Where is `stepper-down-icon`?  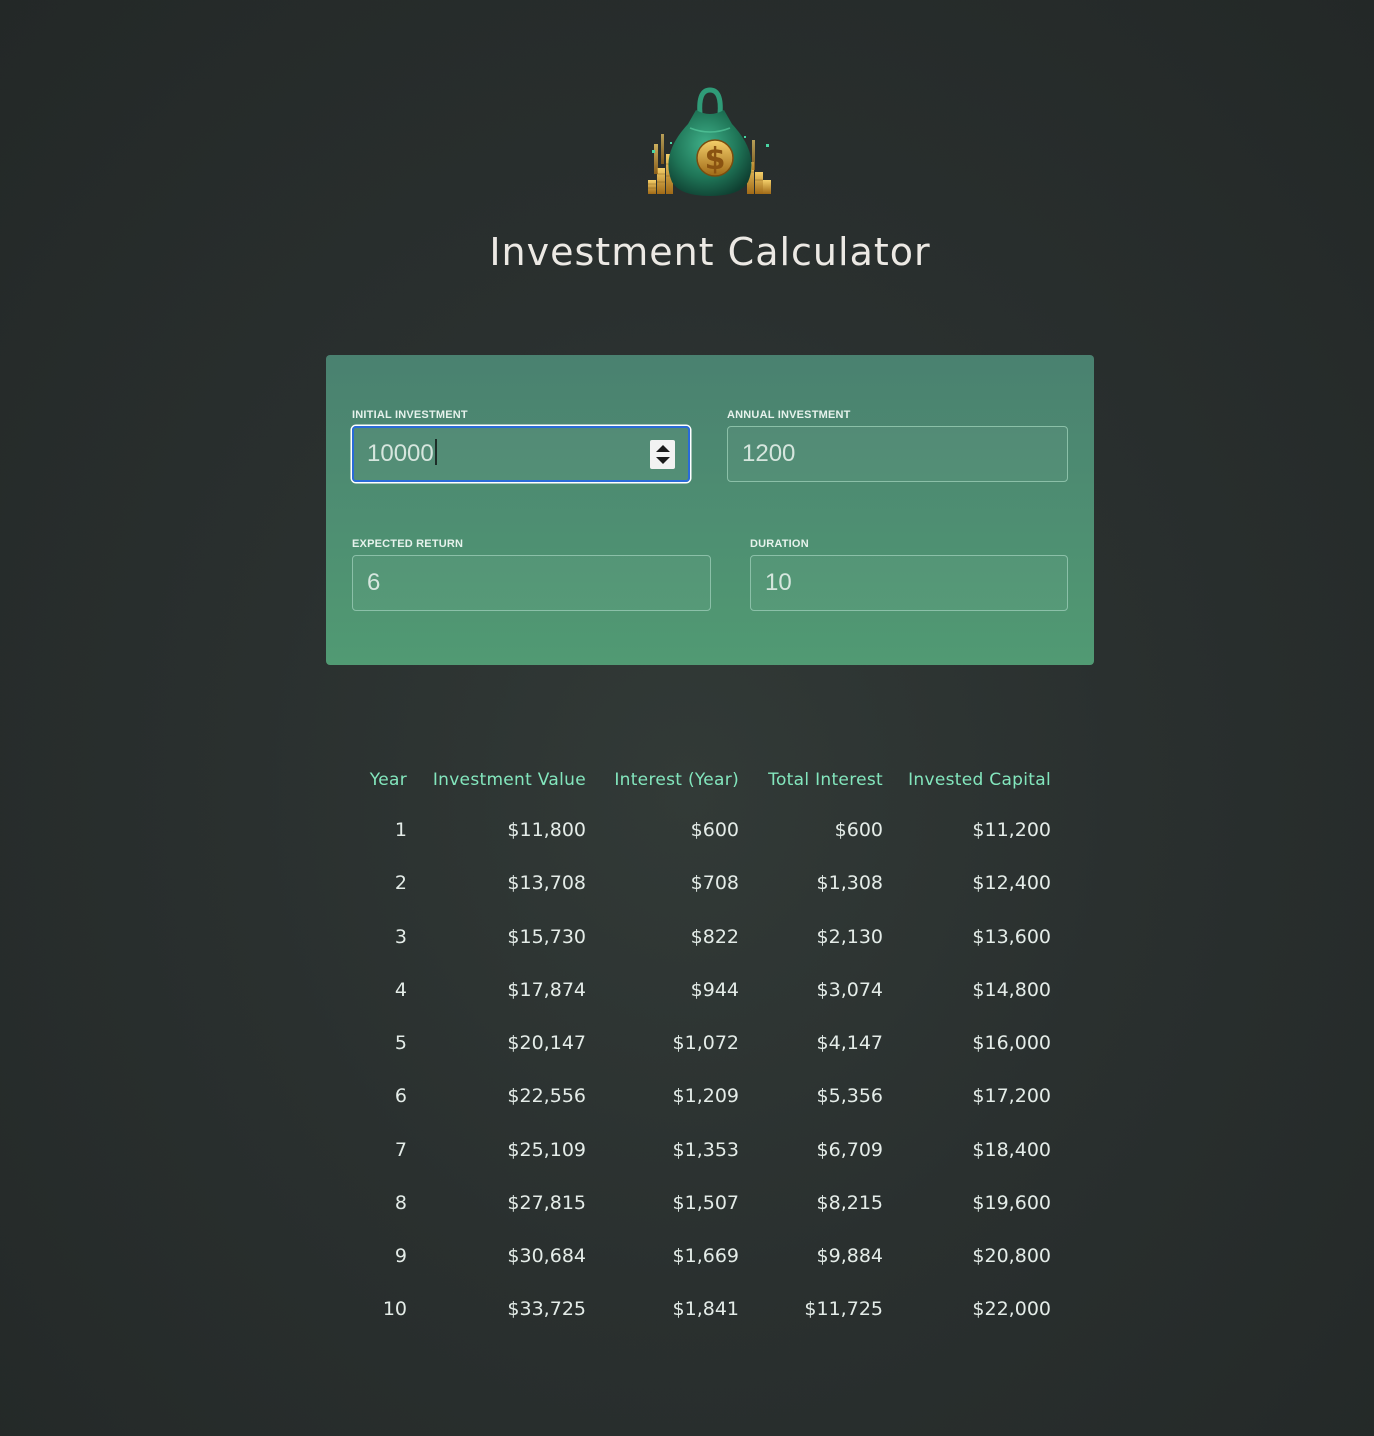 stepper-down-icon is located at coordinates (663, 460).